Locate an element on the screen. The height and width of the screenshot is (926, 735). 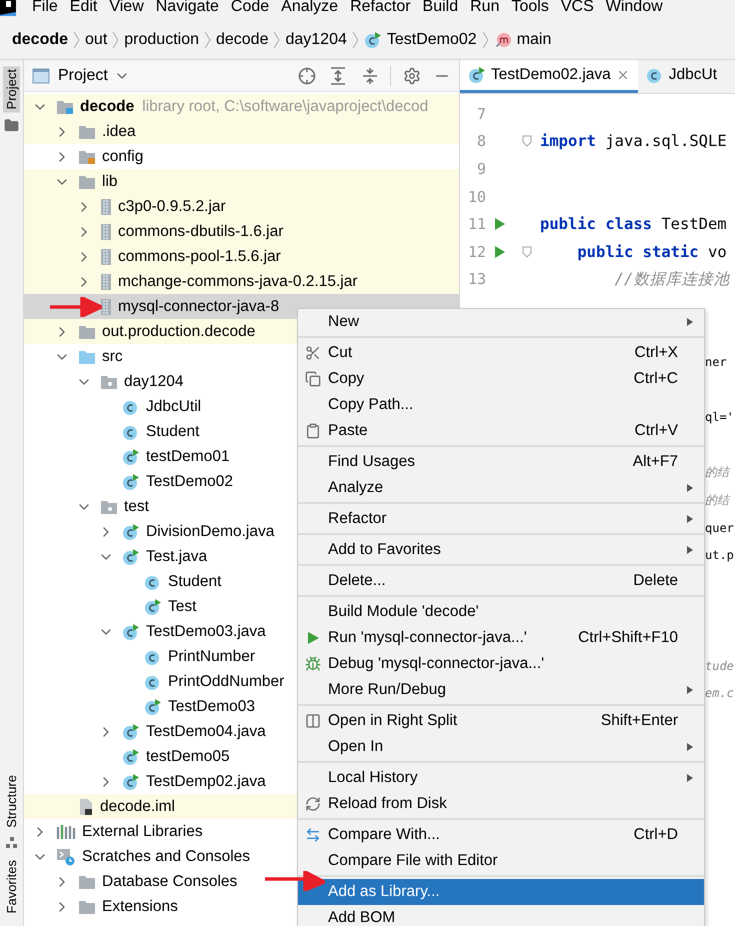
menu-item: More Run/Debug is located at coordinates (501, 690).